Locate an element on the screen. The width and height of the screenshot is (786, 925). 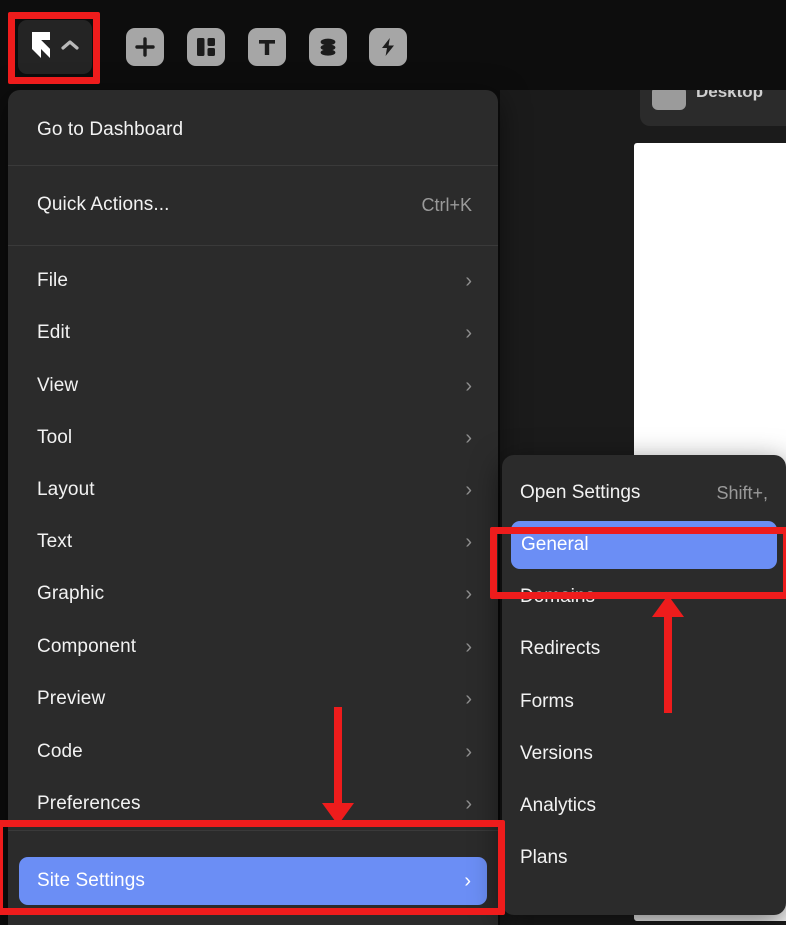
submenu-item-label: Redirects is located at coordinates (560, 648).